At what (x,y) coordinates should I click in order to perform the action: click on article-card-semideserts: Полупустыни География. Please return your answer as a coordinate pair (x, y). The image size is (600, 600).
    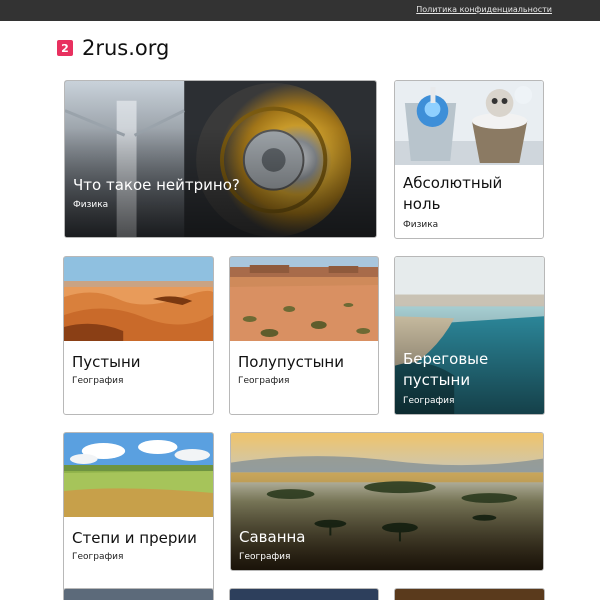
    Looking at the image, I should click on (304, 335).